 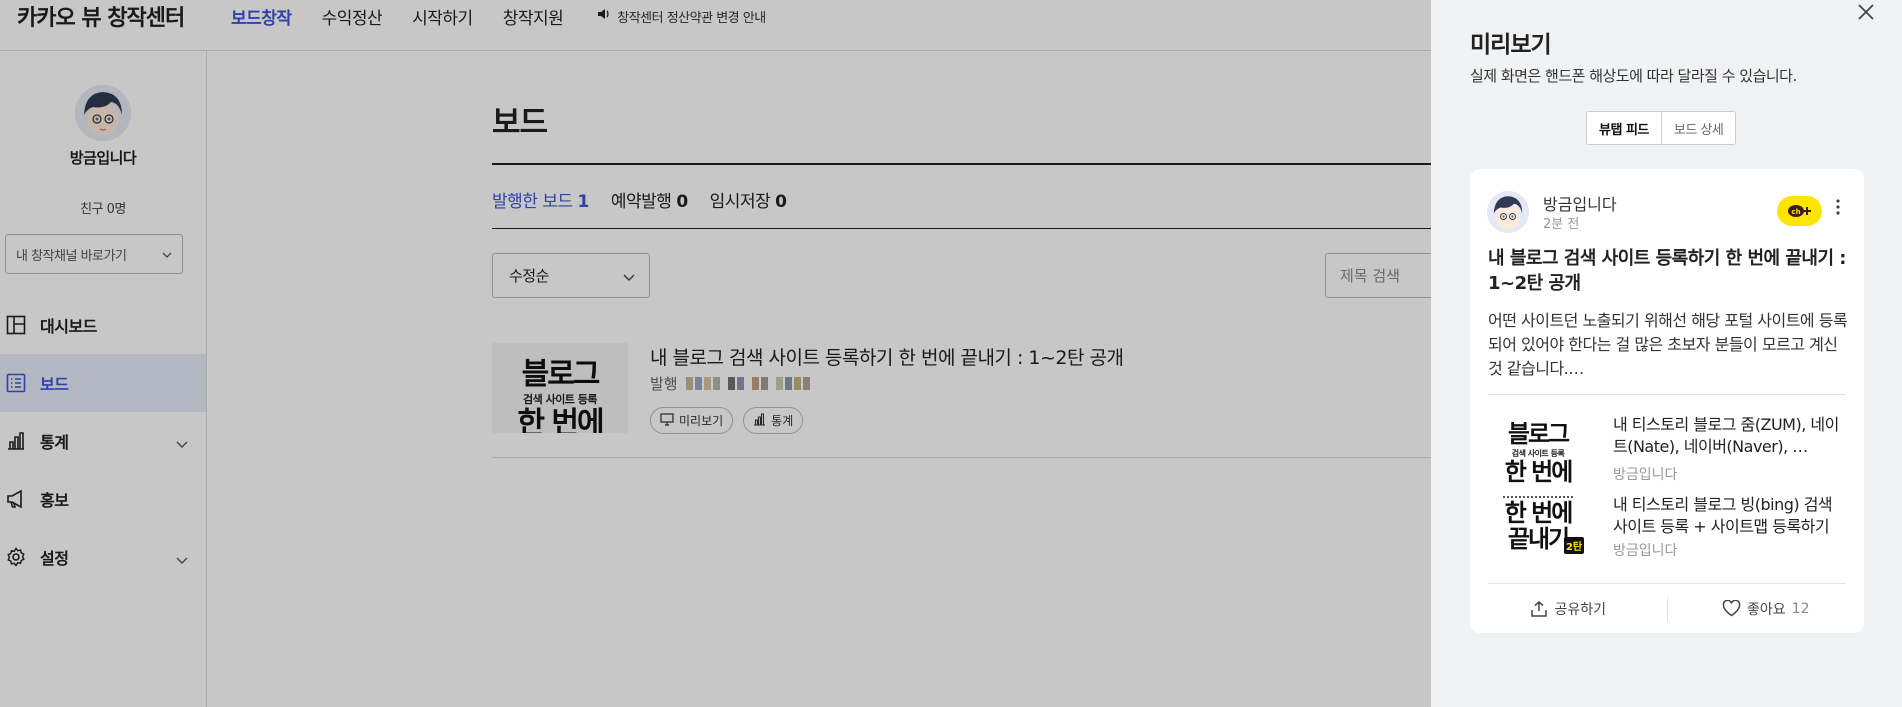 I want to click on channel-add-button: ch, so click(x=1799, y=211).